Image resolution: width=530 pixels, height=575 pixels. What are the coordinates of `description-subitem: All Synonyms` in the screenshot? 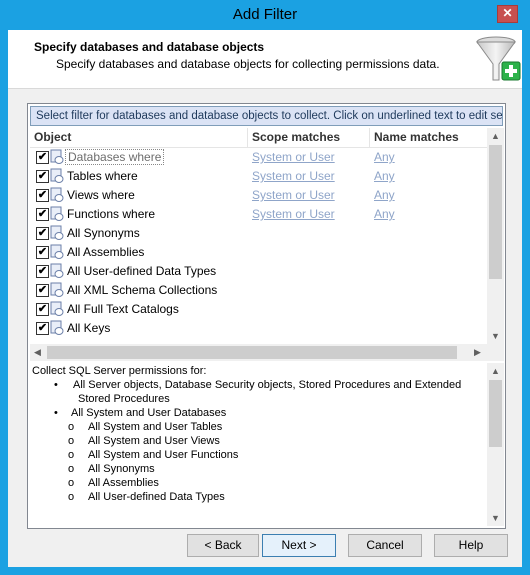 It's located at (121, 469).